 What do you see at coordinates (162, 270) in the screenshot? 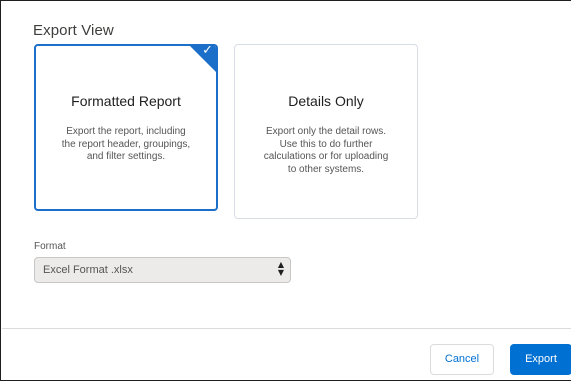
I see `format-select: Excel Format .xlsx ▲ ▼` at bounding box center [162, 270].